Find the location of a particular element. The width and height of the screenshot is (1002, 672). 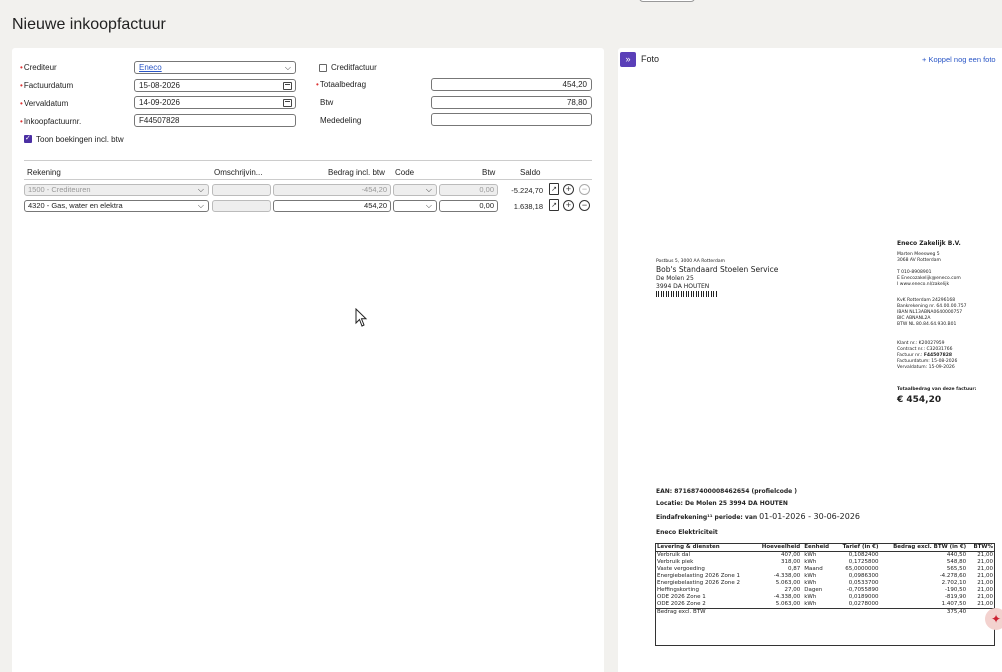

creditfactuur-label: Creditfactuur is located at coordinates (354, 67).